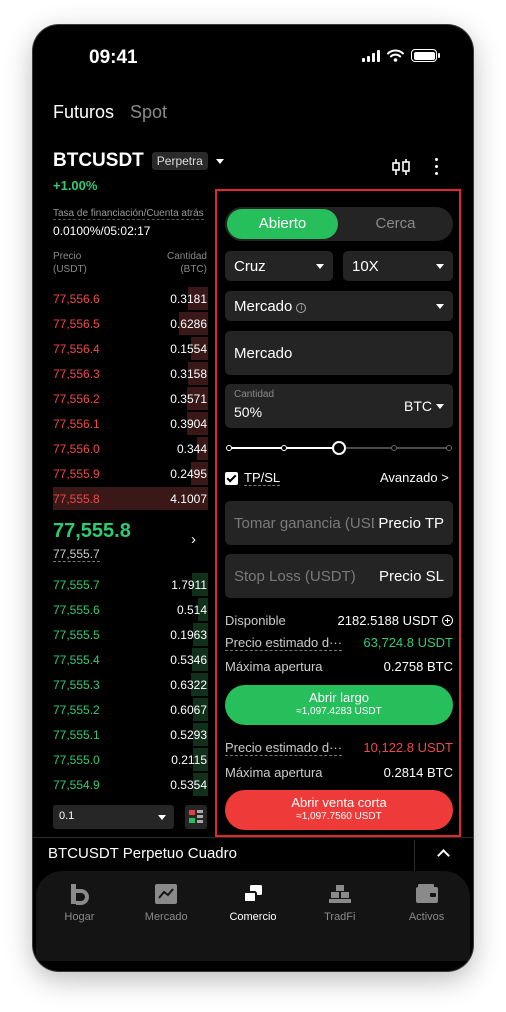 This screenshot has width=506, height=1012. What do you see at coordinates (188, 323) in the screenshot?
I see `ask-quantity: 0.6286` at bounding box center [188, 323].